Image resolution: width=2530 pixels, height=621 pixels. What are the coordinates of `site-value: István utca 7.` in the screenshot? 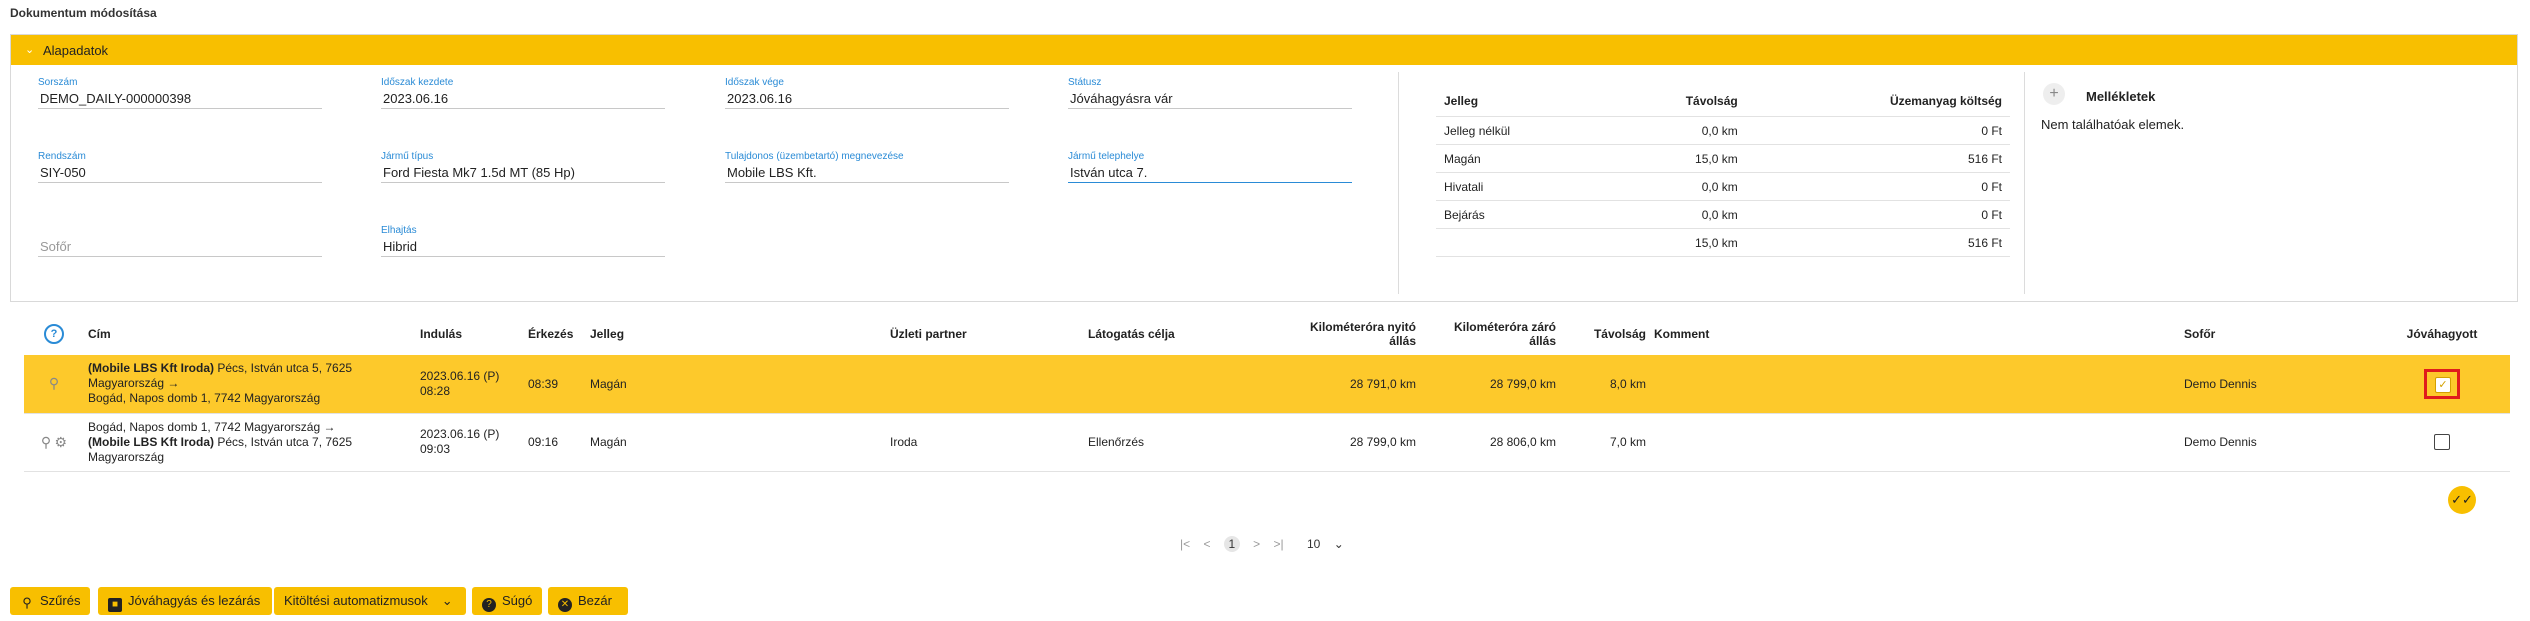 It's located at (1210, 173).